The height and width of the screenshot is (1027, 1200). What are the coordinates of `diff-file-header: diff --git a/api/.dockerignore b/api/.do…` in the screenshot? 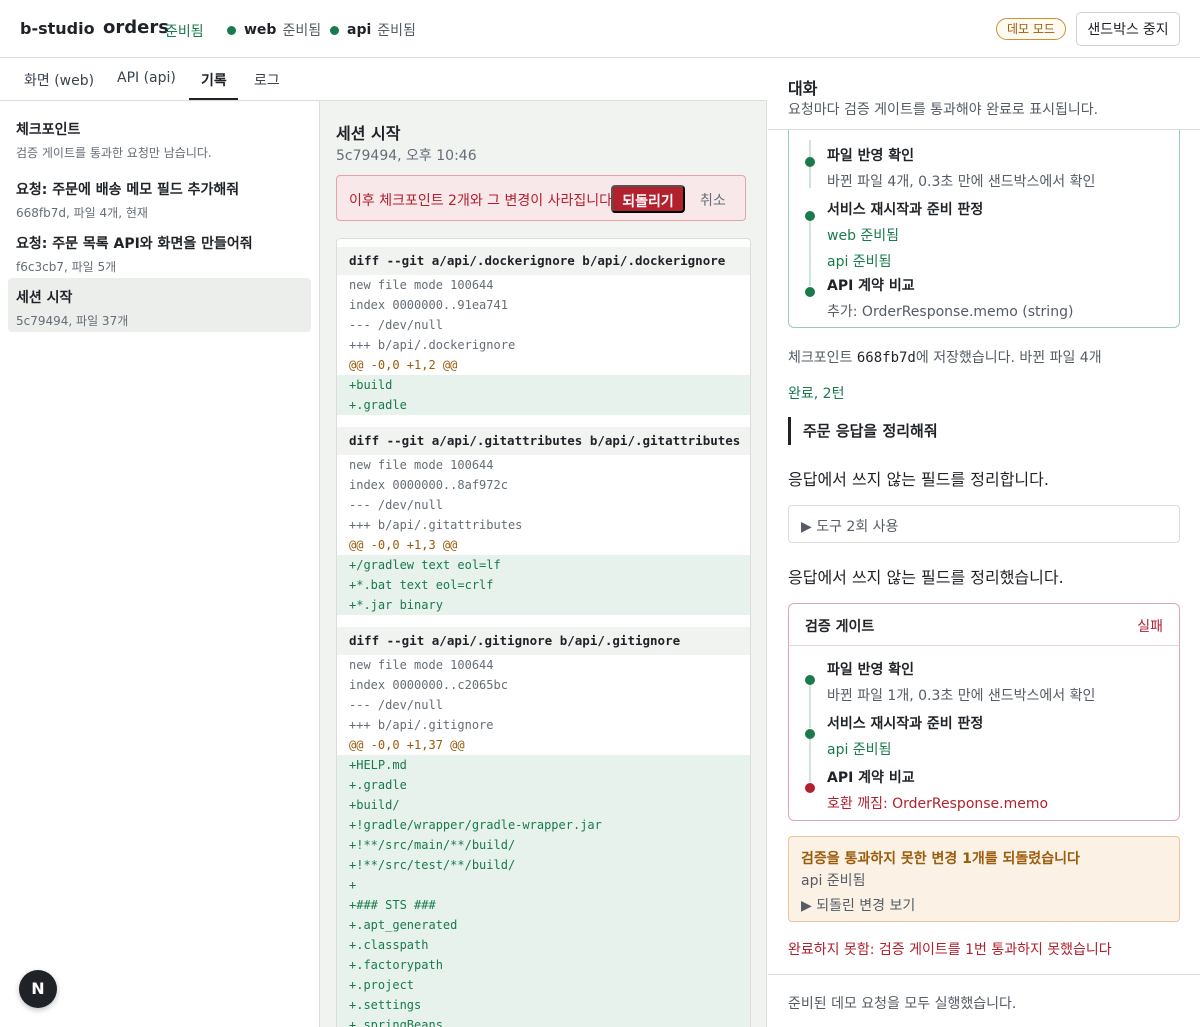 It's located at (543, 261).